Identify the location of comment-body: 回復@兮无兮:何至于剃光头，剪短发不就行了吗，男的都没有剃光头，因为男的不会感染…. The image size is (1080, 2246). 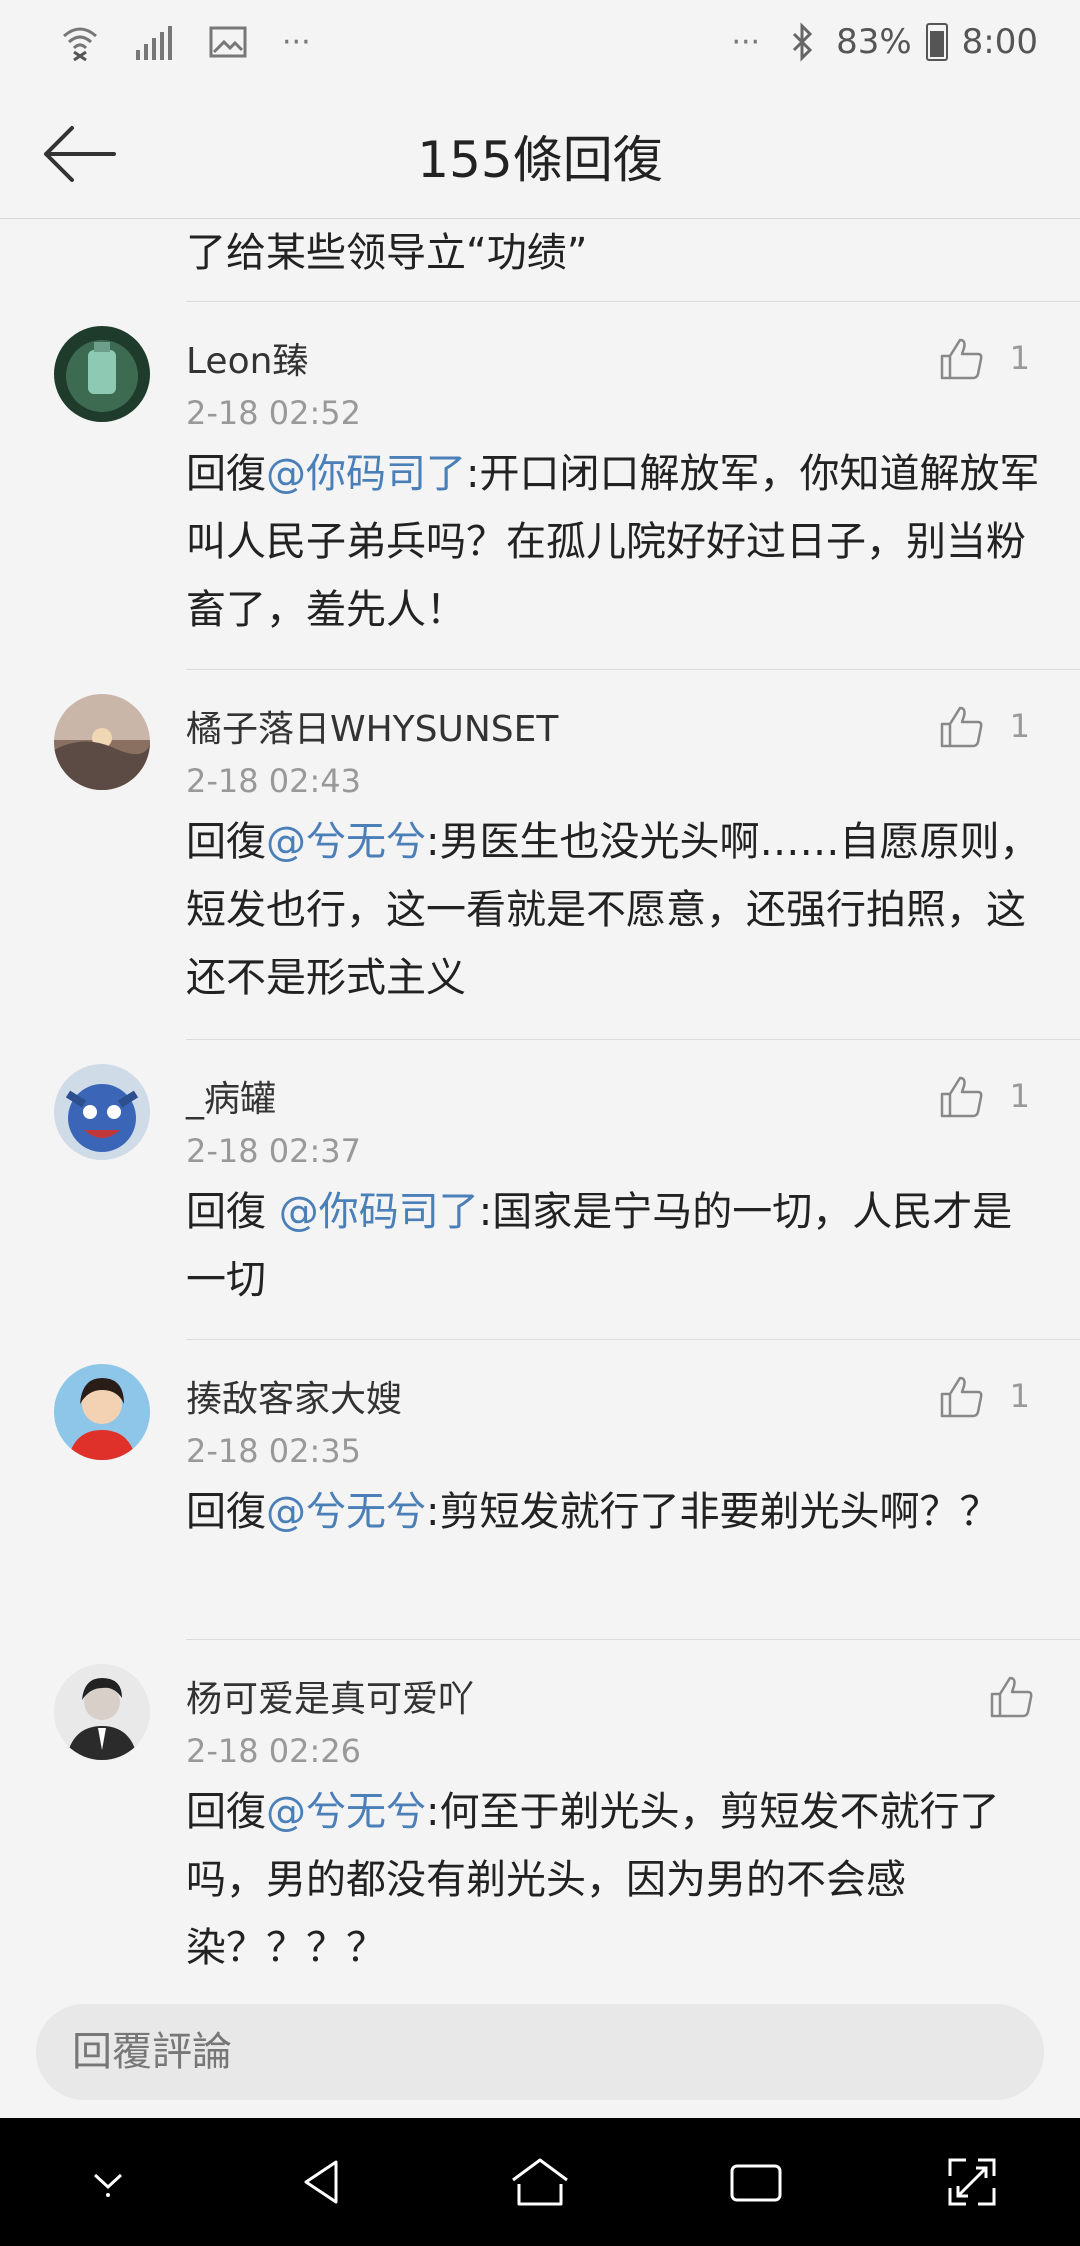
(613, 1880).